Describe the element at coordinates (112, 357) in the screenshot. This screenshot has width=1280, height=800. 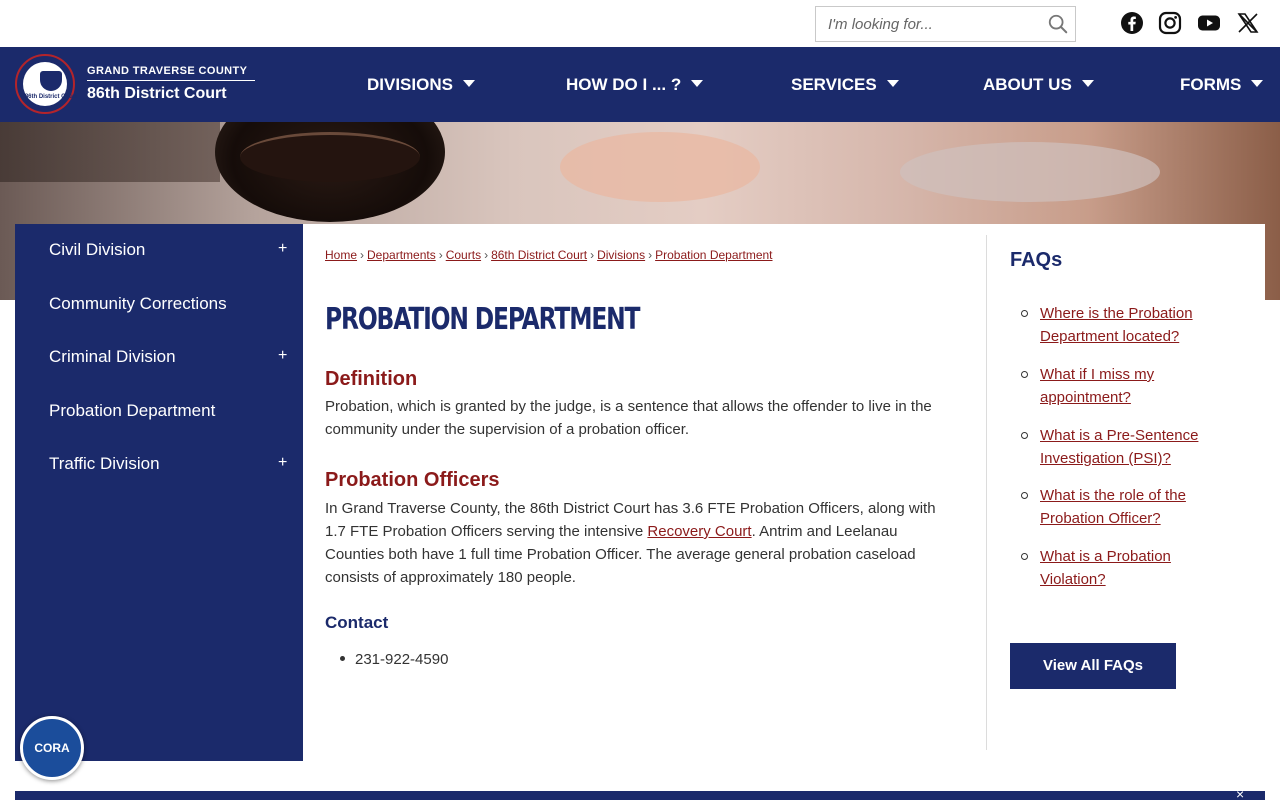
I see `sidebar-item-criminal-division: Criminal Division` at that location.